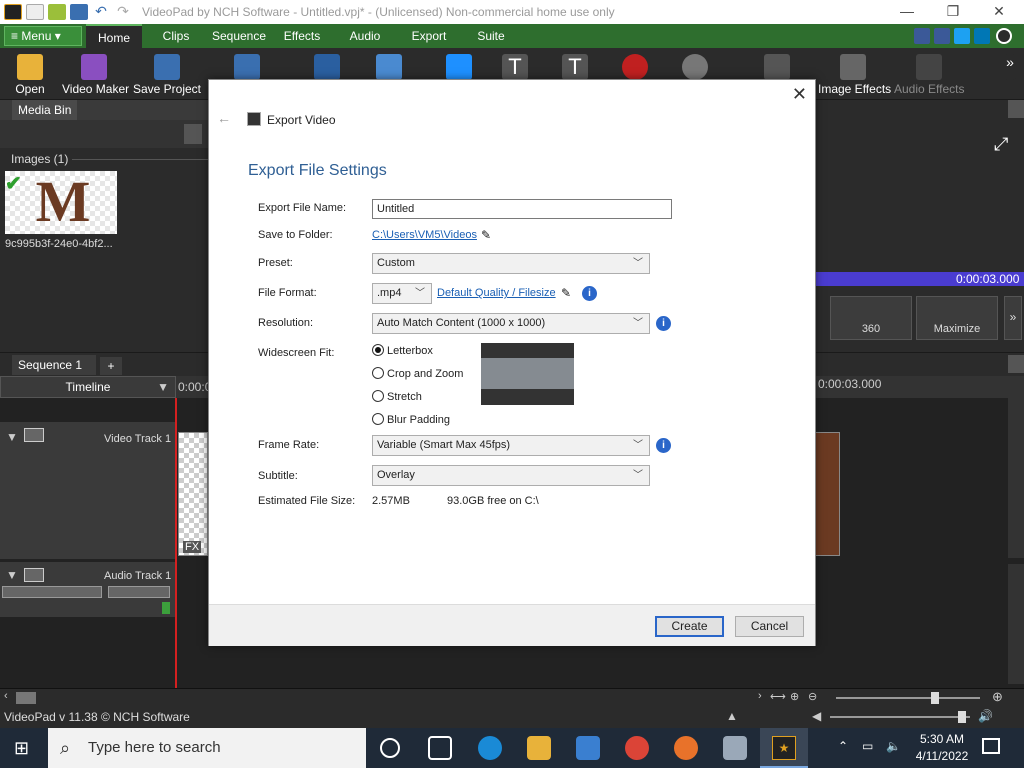 Image resolution: width=1024 pixels, height=768 pixels. Describe the element at coordinates (778, 696) in the screenshot. I see `fit-icon: ⟷` at that location.